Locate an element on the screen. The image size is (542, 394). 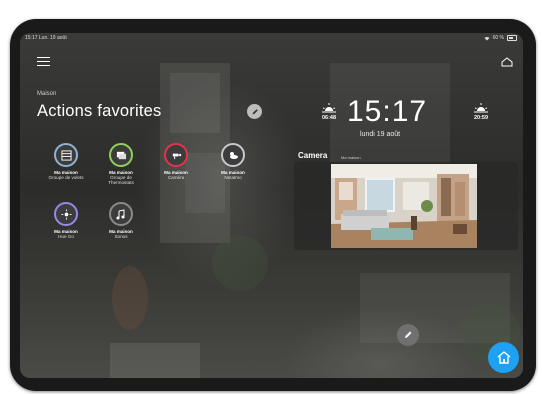
sunrise-time: 06:48 is located at coordinates (329, 118).